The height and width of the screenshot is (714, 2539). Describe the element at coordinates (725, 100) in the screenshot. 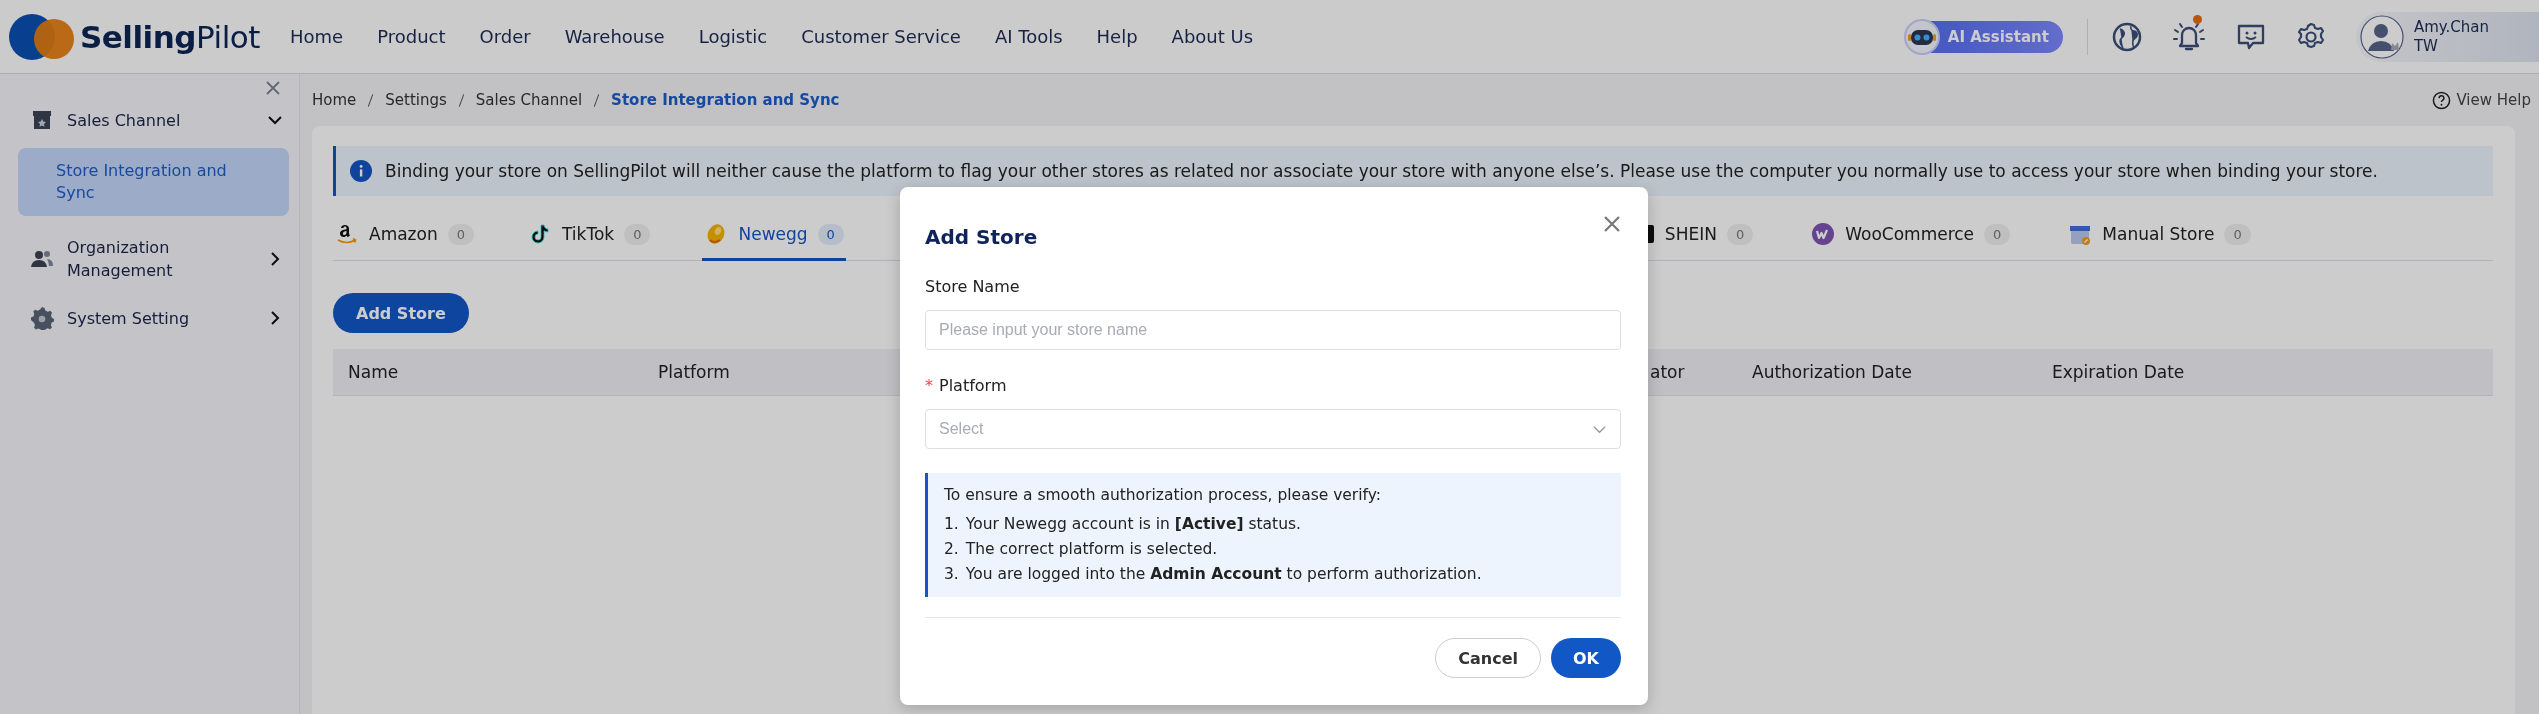

I see `breadcrumb-link: Store Integration and Sync` at that location.